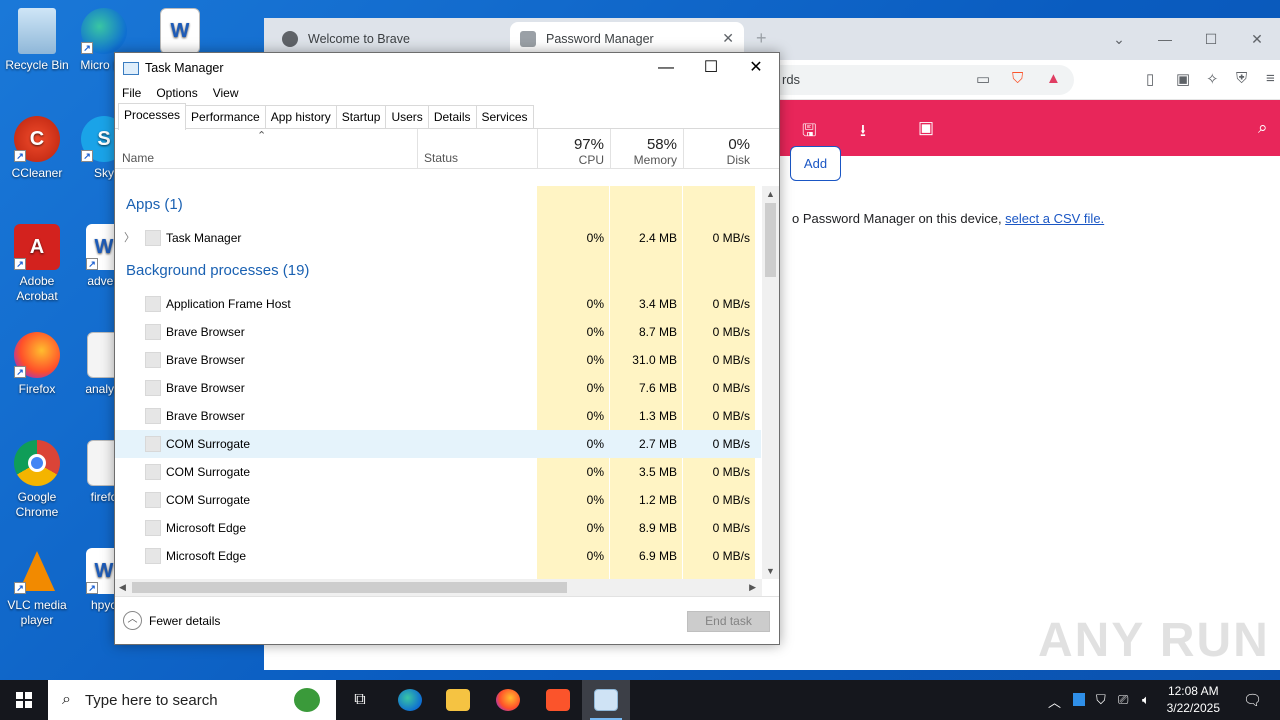  Describe the element at coordinates (438, 332) in the screenshot. I see `table-row: Brave Browser 0% 8.7 MB 0 MB/s` at that location.